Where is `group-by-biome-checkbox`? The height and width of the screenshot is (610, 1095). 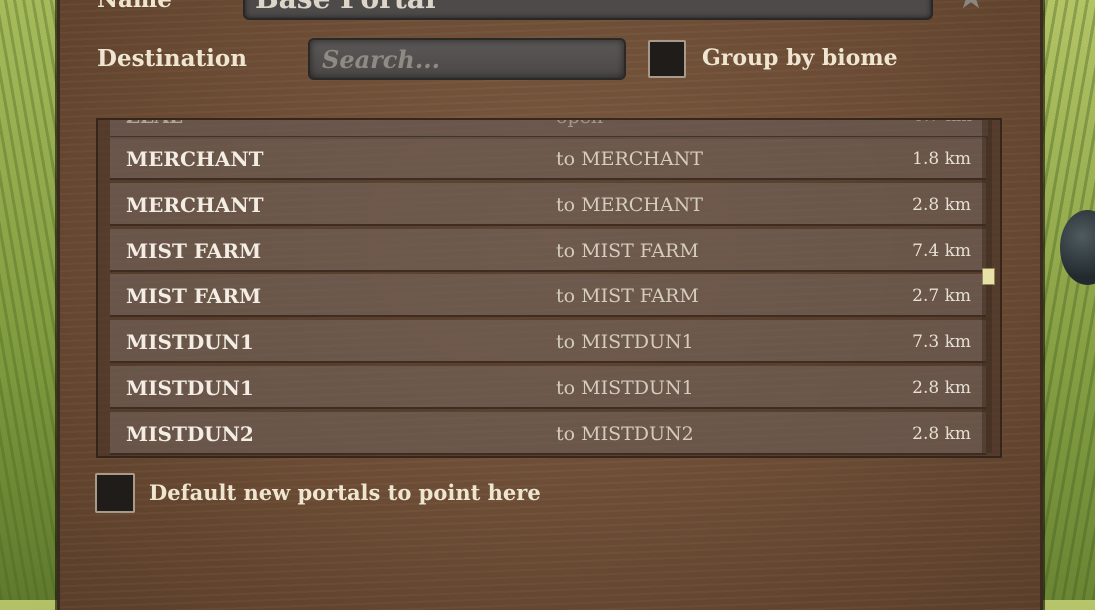
group-by-biome-checkbox is located at coordinates (667, 59).